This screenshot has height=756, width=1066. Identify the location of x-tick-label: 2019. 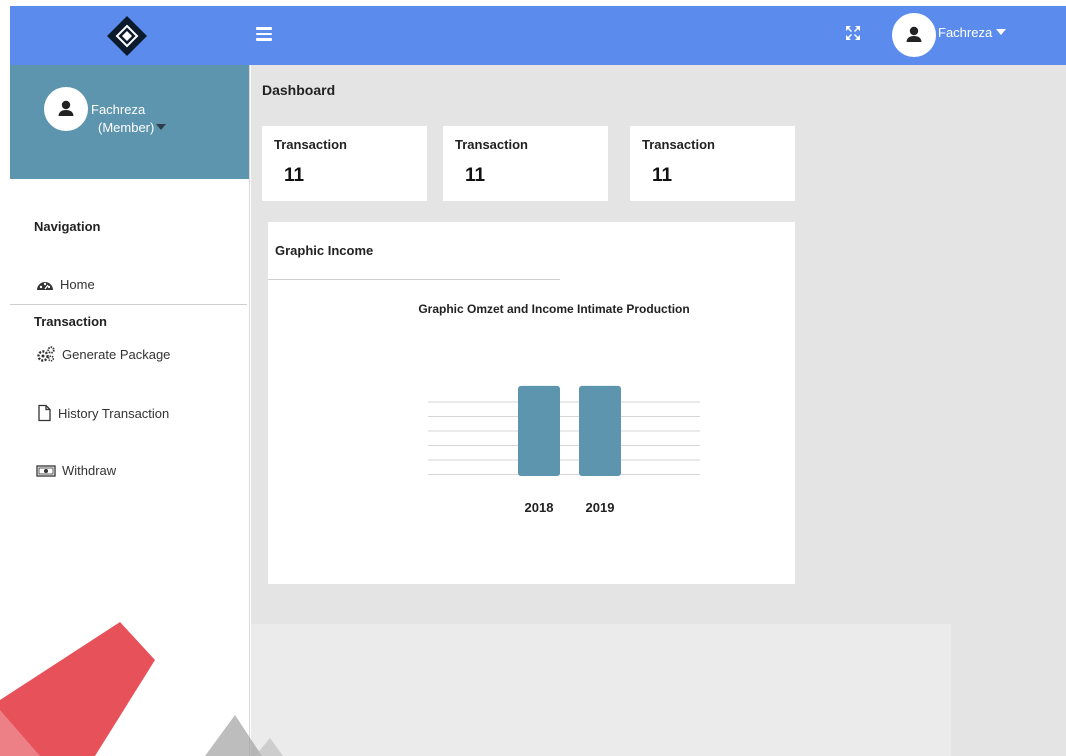
(600, 507).